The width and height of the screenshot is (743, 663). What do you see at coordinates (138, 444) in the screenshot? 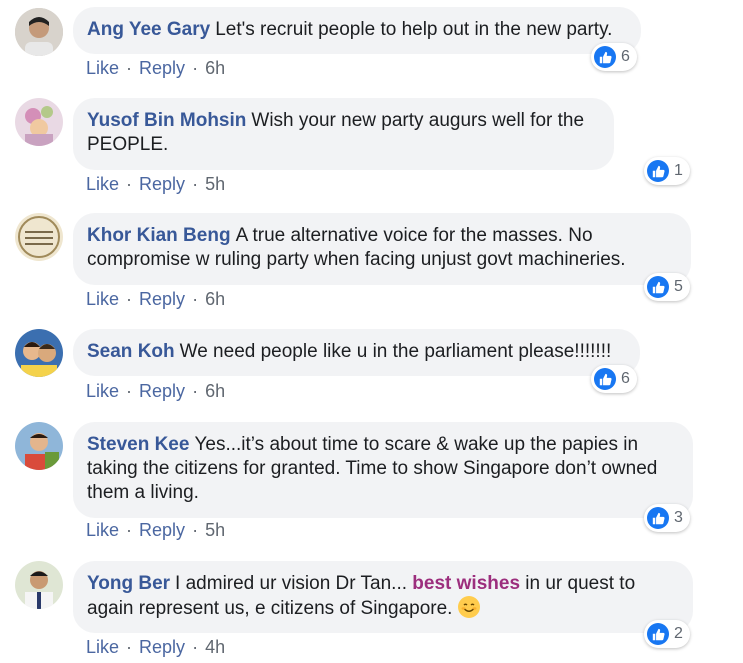
I see `author-name: Steven Kee` at bounding box center [138, 444].